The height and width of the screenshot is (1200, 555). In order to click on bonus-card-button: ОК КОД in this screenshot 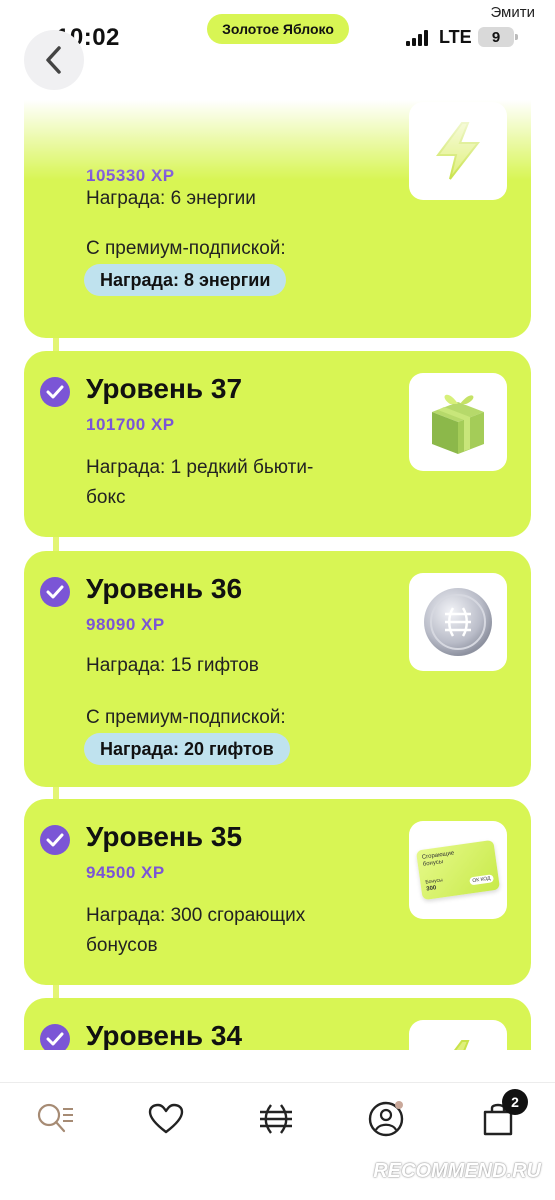, I will do `click(481, 880)`.